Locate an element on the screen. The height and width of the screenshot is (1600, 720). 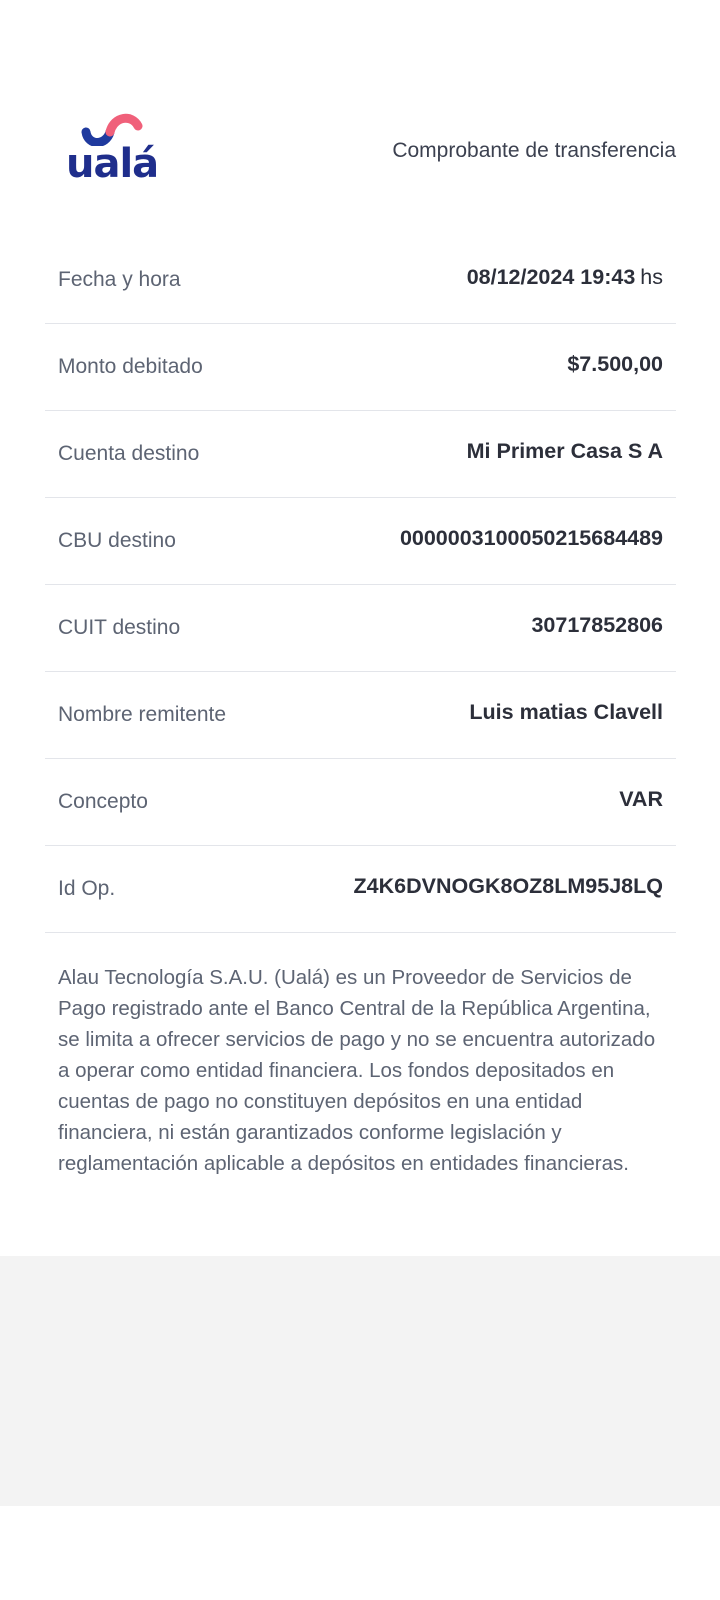
detail-label: Id Op. is located at coordinates (87, 888).